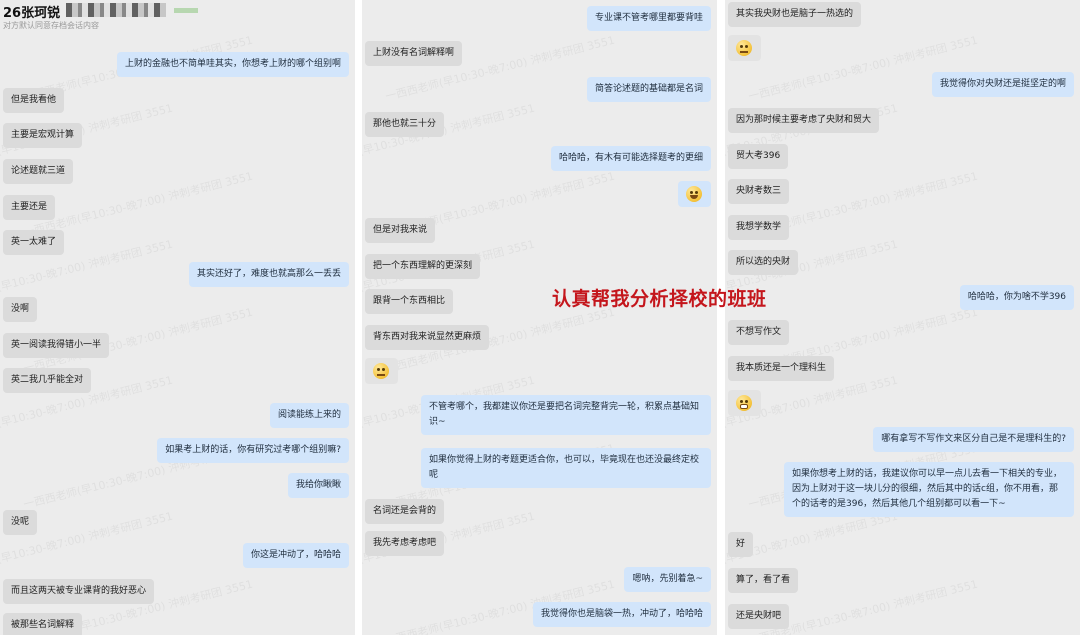  What do you see at coordinates (759, 616) in the screenshot?
I see `chat-bubble-other: 还是央财吧` at bounding box center [759, 616].